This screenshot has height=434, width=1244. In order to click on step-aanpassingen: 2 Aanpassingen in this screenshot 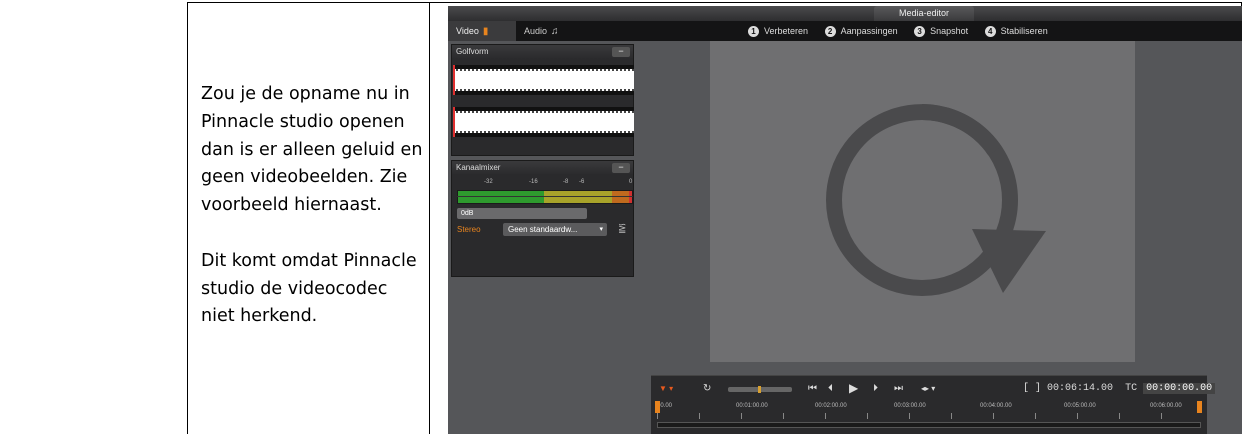, I will do `click(861, 31)`.